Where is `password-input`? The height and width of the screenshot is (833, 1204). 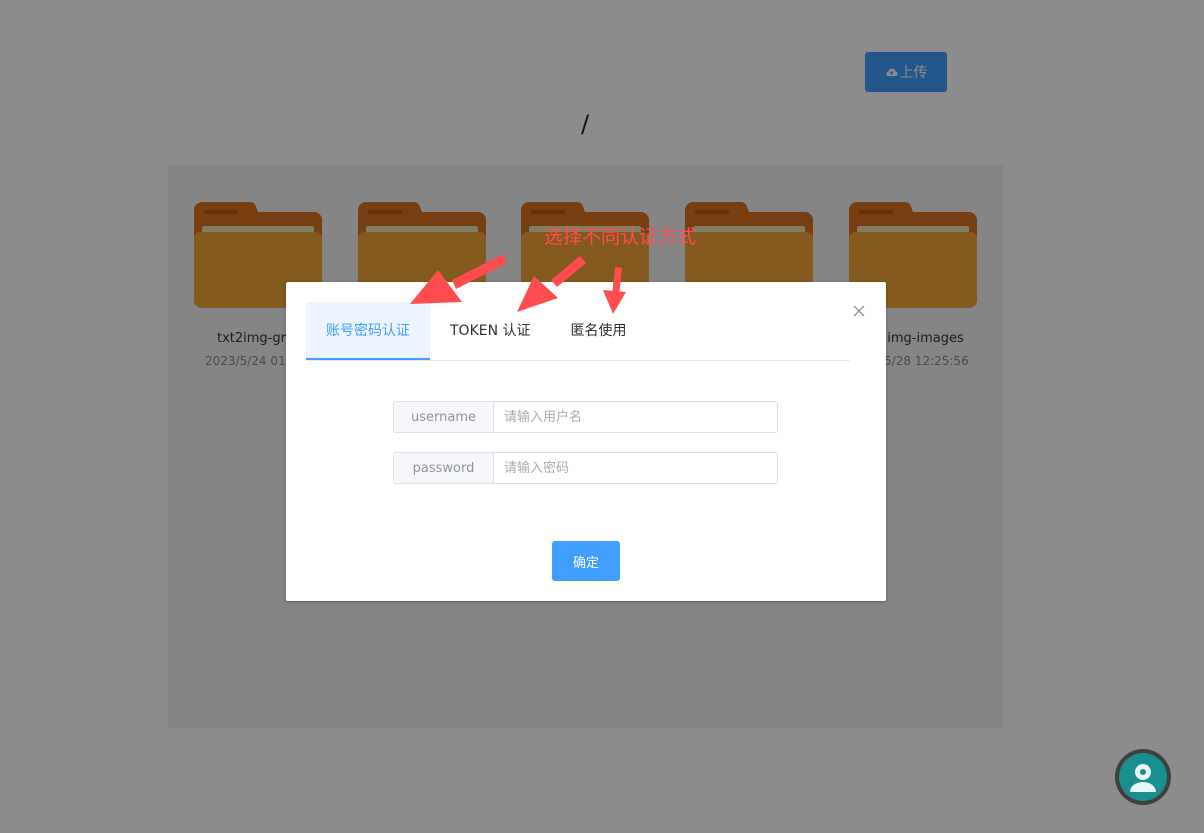
password-input is located at coordinates (635, 468).